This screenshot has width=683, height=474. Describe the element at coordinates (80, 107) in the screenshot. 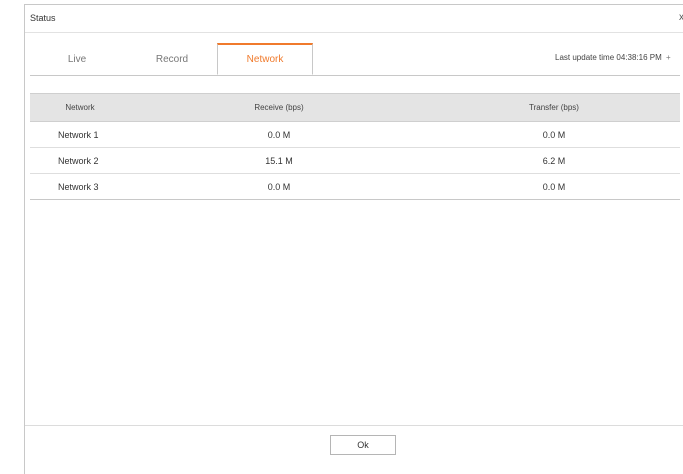

I see `column-header-network: Network` at that location.